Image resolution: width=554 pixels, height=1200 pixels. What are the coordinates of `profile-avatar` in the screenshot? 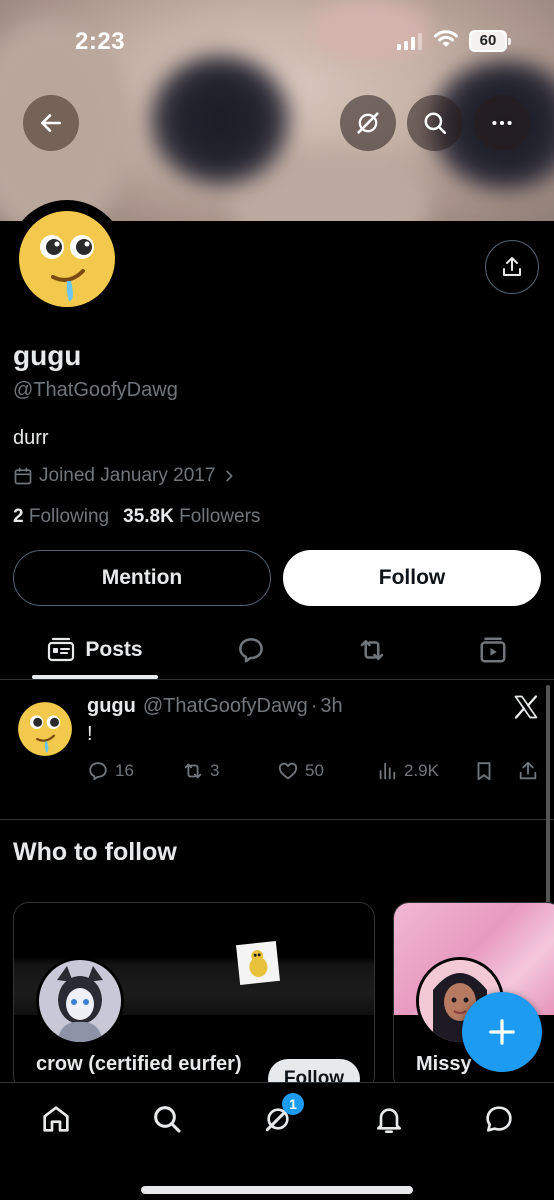 It's located at (67, 259).